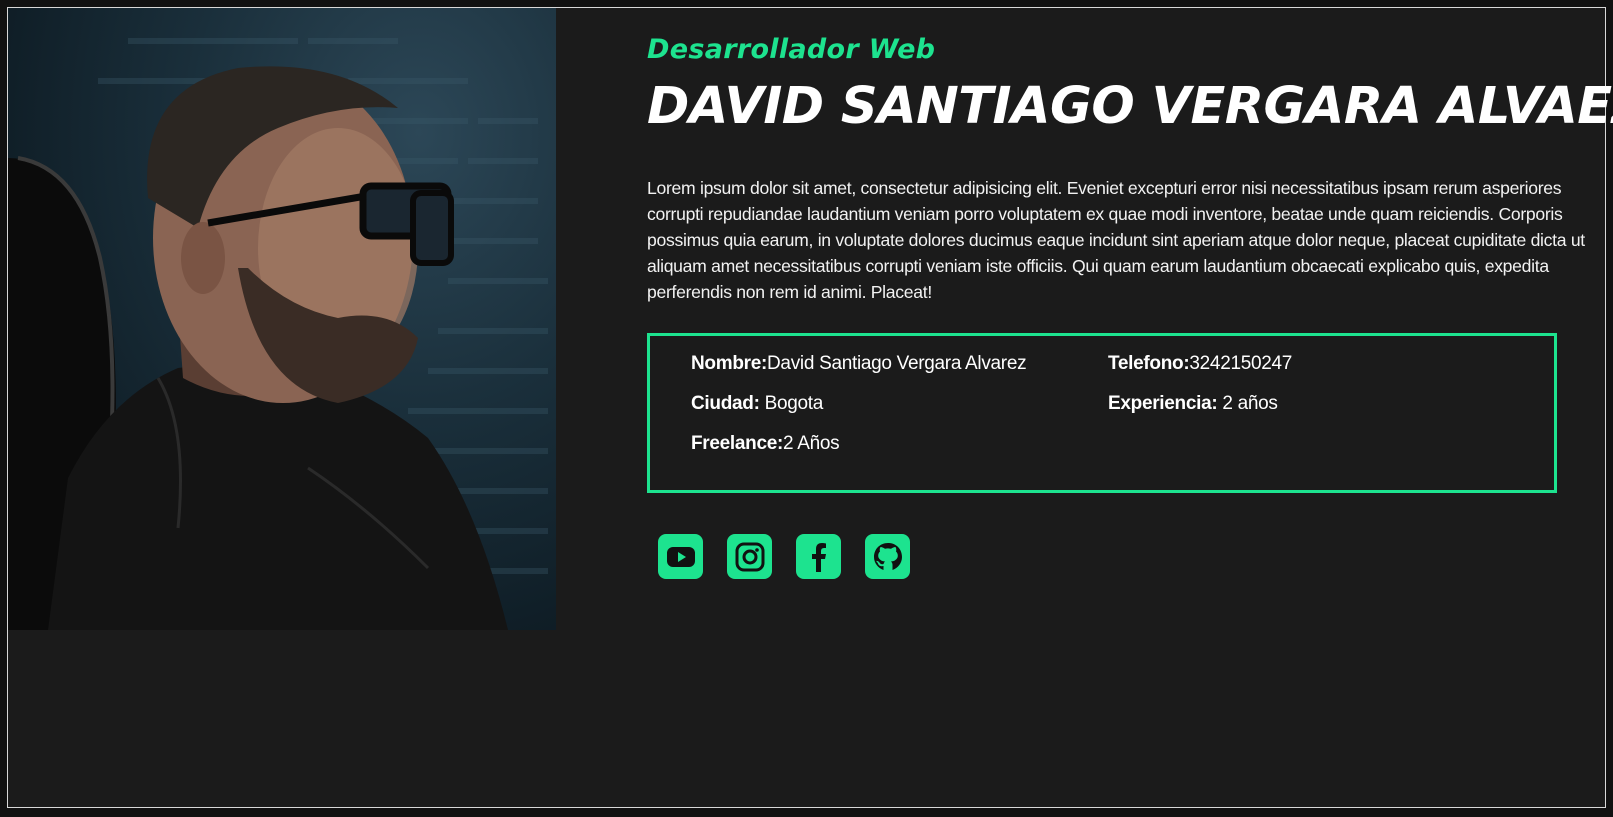 Image resolution: width=1613 pixels, height=817 pixels. I want to click on ciudad-label: Ciudad:, so click(725, 403).